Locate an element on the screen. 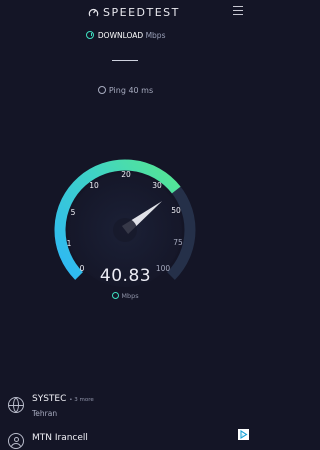 The height and width of the screenshot is (450, 320). speed-value: 40.83 is located at coordinates (125, 276).